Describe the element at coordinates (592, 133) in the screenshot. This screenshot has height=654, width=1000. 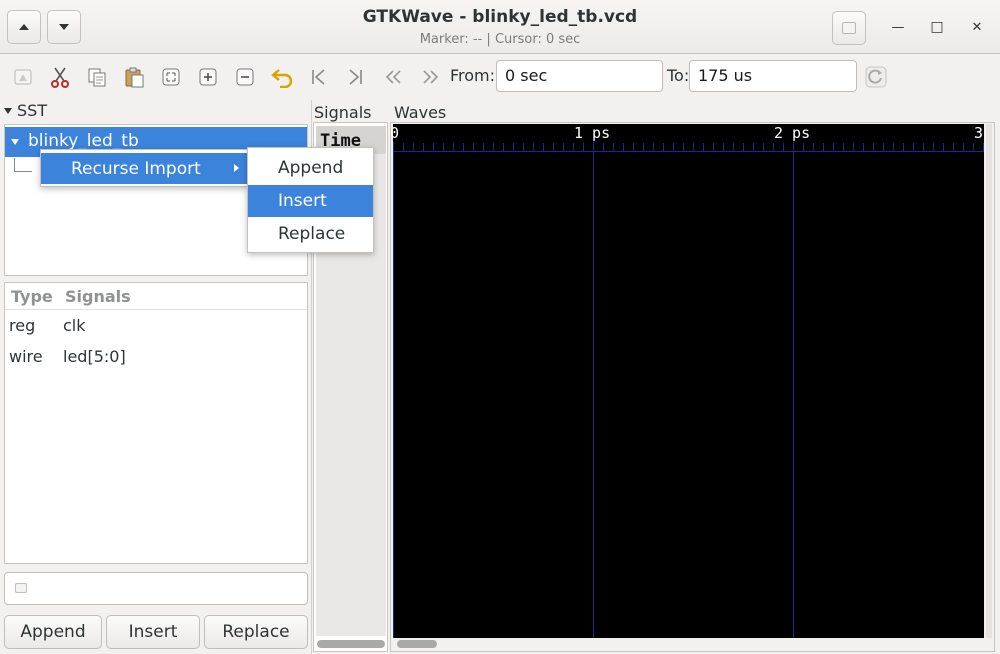
I see `tick-label: 1 ps` at that location.